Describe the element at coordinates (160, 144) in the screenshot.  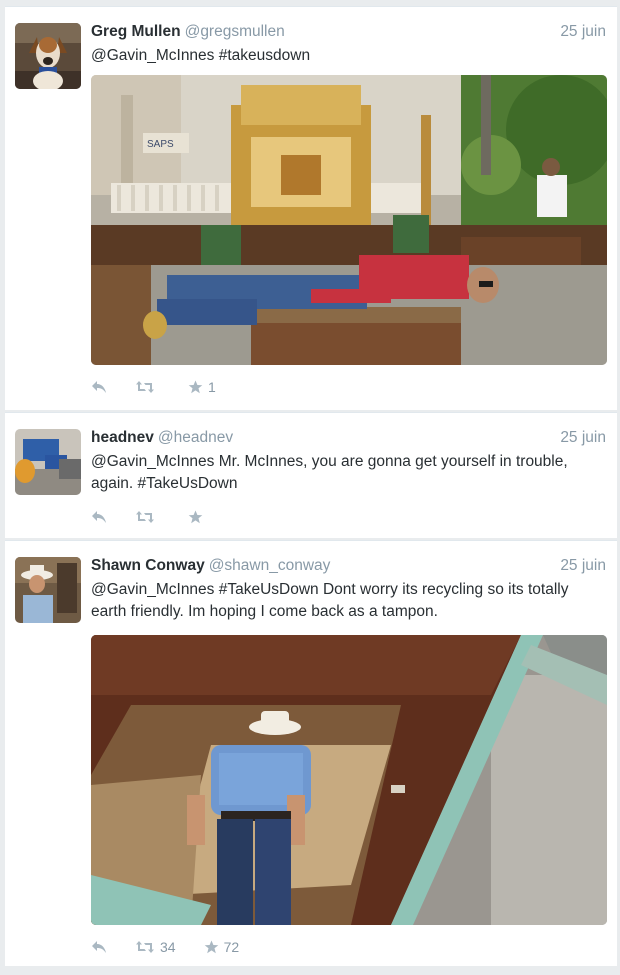
I see `shop-sign-text: SAPS` at that location.